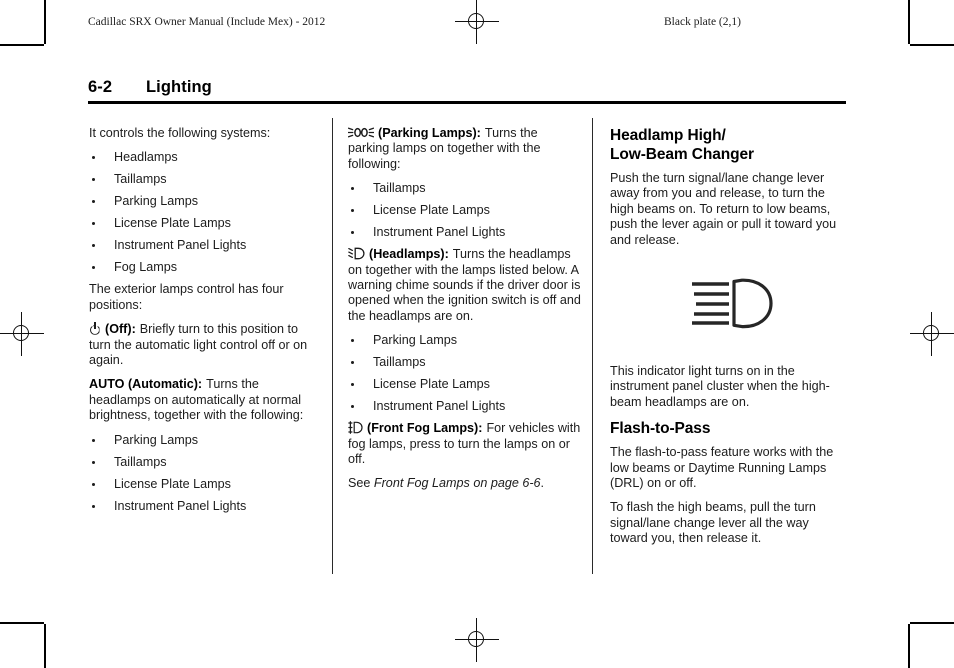 Image resolution: width=954 pixels, height=668 pixels. What do you see at coordinates (95, 328) in the screenshot?
I see `power-off-icon` at bounding box center [95, 328].